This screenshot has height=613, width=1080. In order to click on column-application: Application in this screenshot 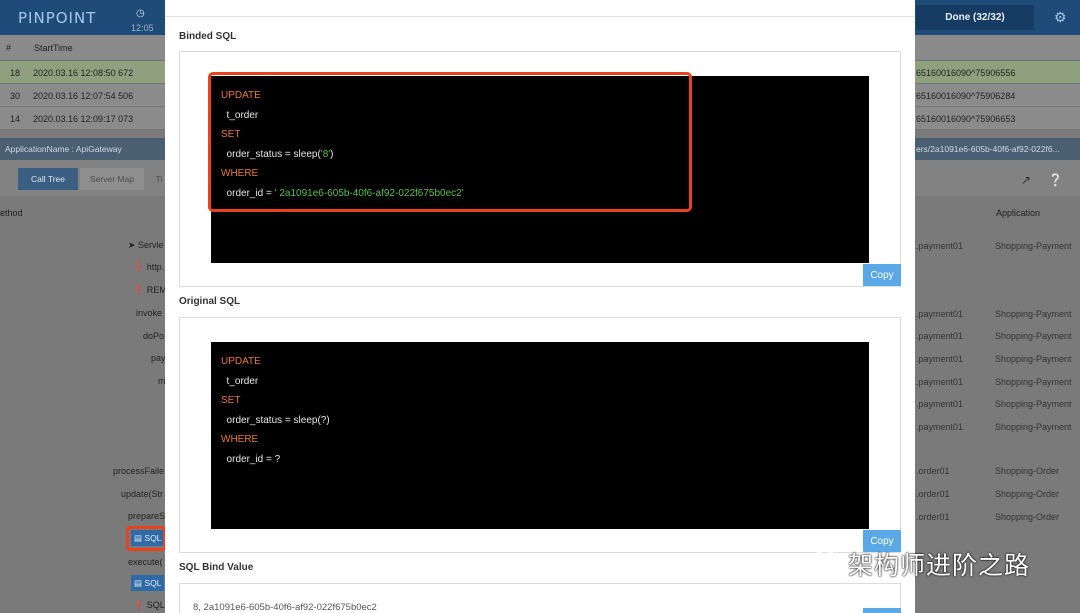, I will do `click(1018, 213)`.